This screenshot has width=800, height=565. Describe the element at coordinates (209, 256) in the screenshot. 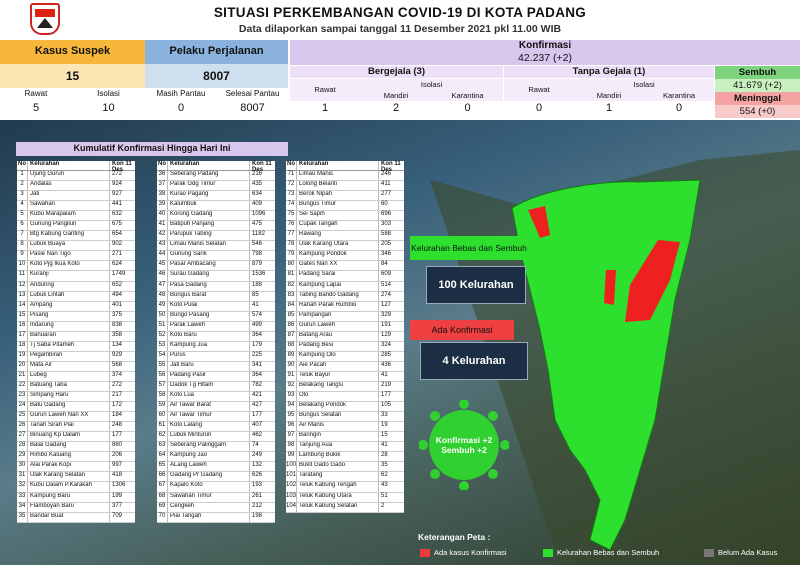

I see `row-kelurahan: Gunung Sarik` at that location.